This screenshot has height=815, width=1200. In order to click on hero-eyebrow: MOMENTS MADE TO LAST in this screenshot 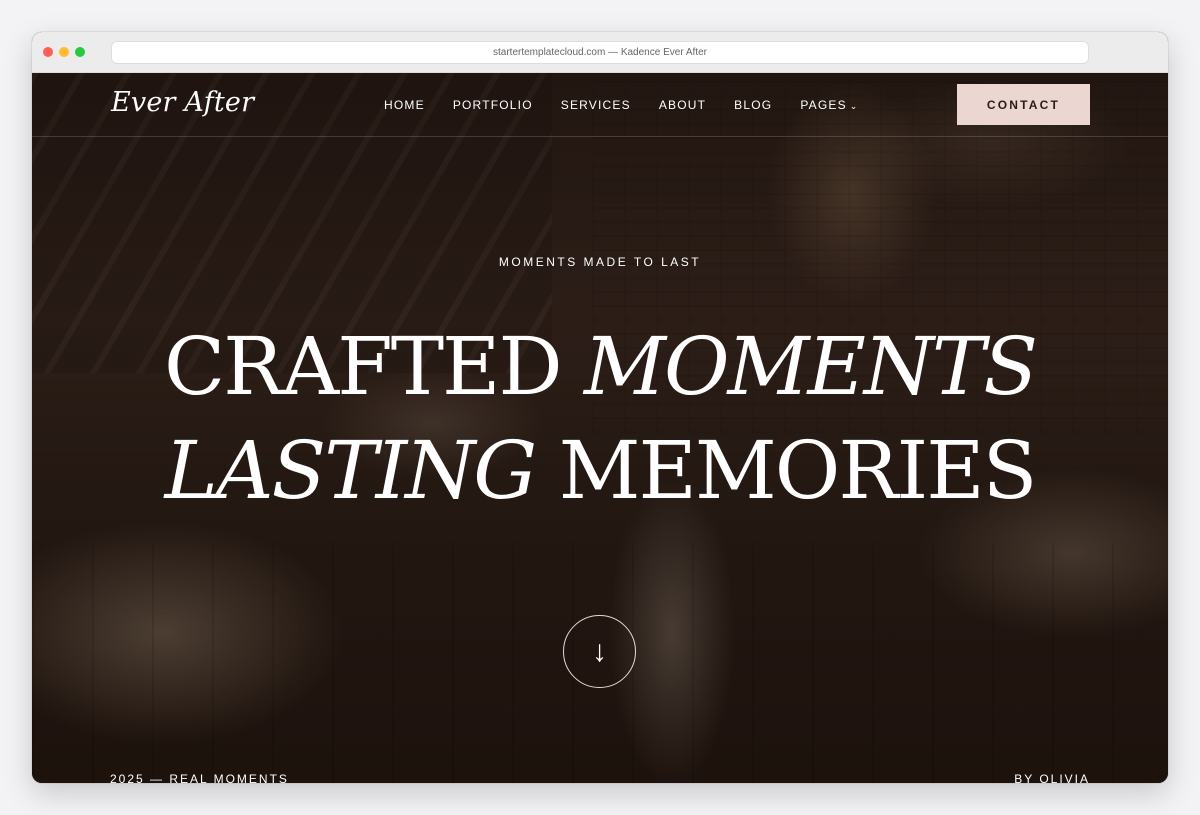, I will do `click(600, 262)`.